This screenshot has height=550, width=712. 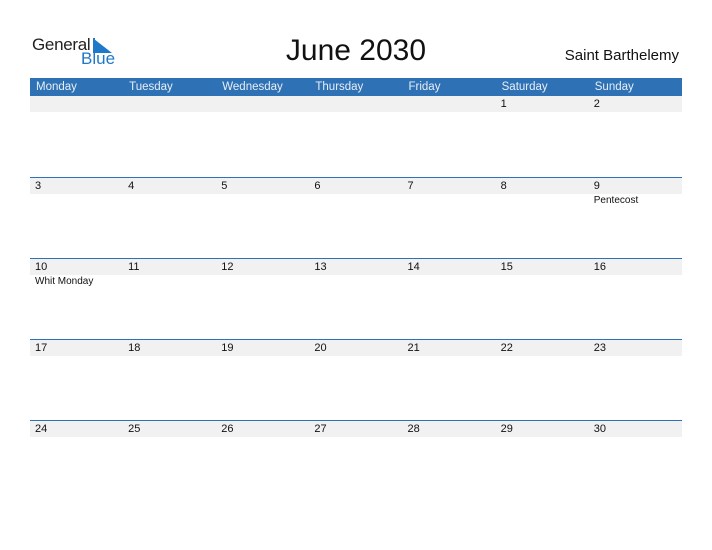 What do you see at coordinates (131, 186) in the screenshot?
I see `day-number: 4` at bounding box center [131, 186].